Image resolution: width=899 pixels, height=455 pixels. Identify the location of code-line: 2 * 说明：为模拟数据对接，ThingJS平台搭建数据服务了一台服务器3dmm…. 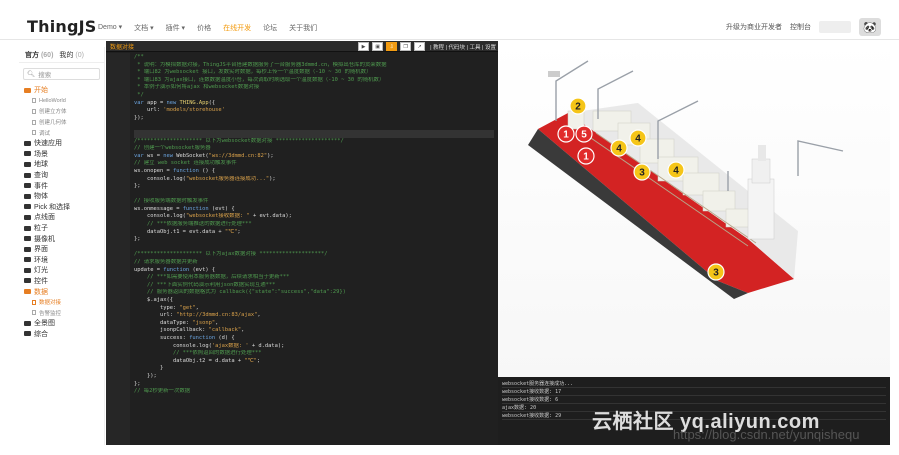
(314, 66).